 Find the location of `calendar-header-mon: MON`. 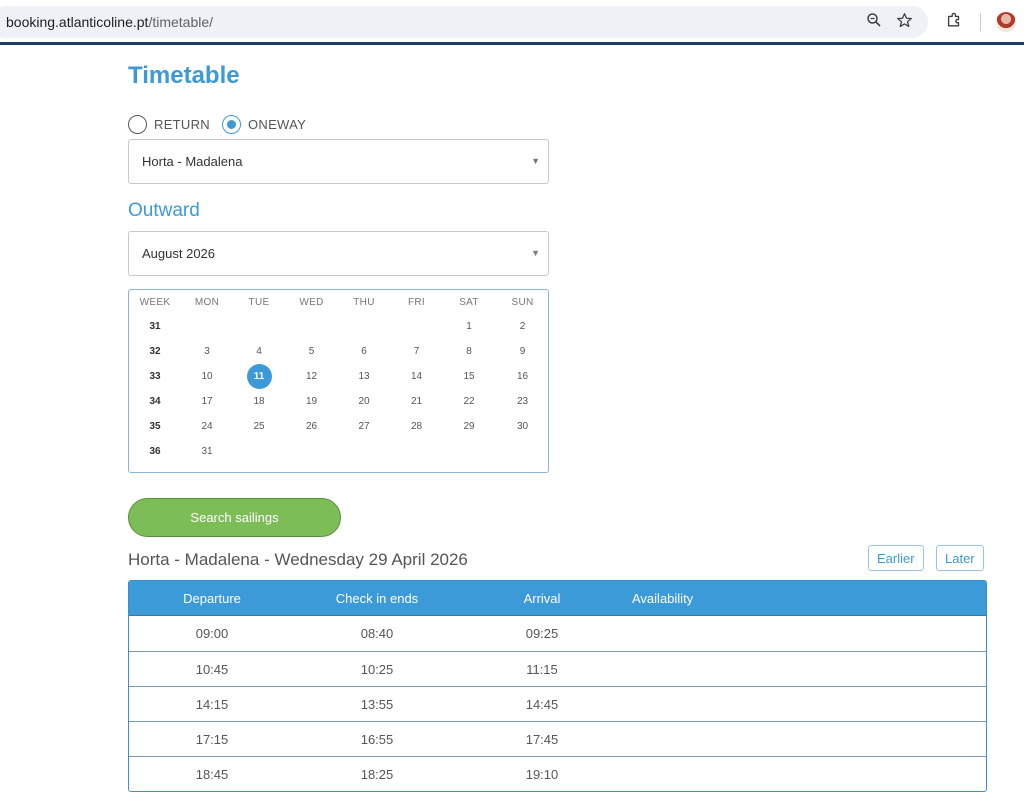

calendar-header-mon: MON is located at coordinates (207, 302).